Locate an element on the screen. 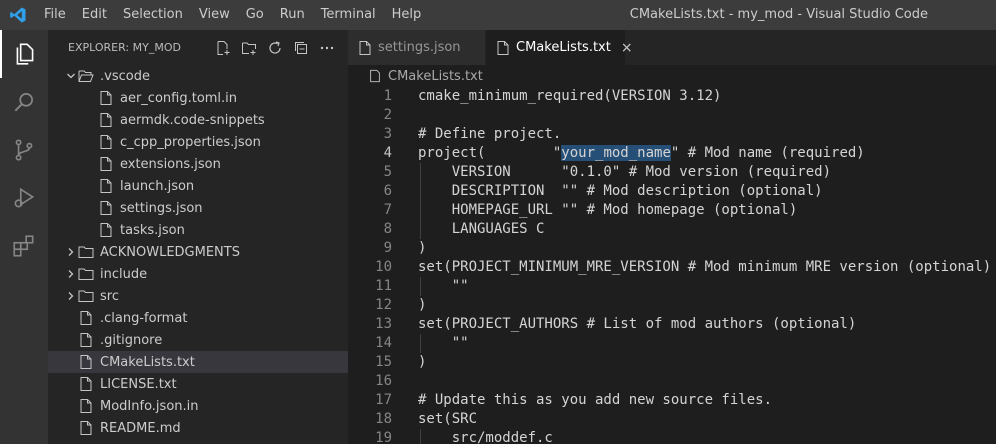 The width and height of the screenshot is (996, 444). line-number: 4 is located at coordinates (387, 153).